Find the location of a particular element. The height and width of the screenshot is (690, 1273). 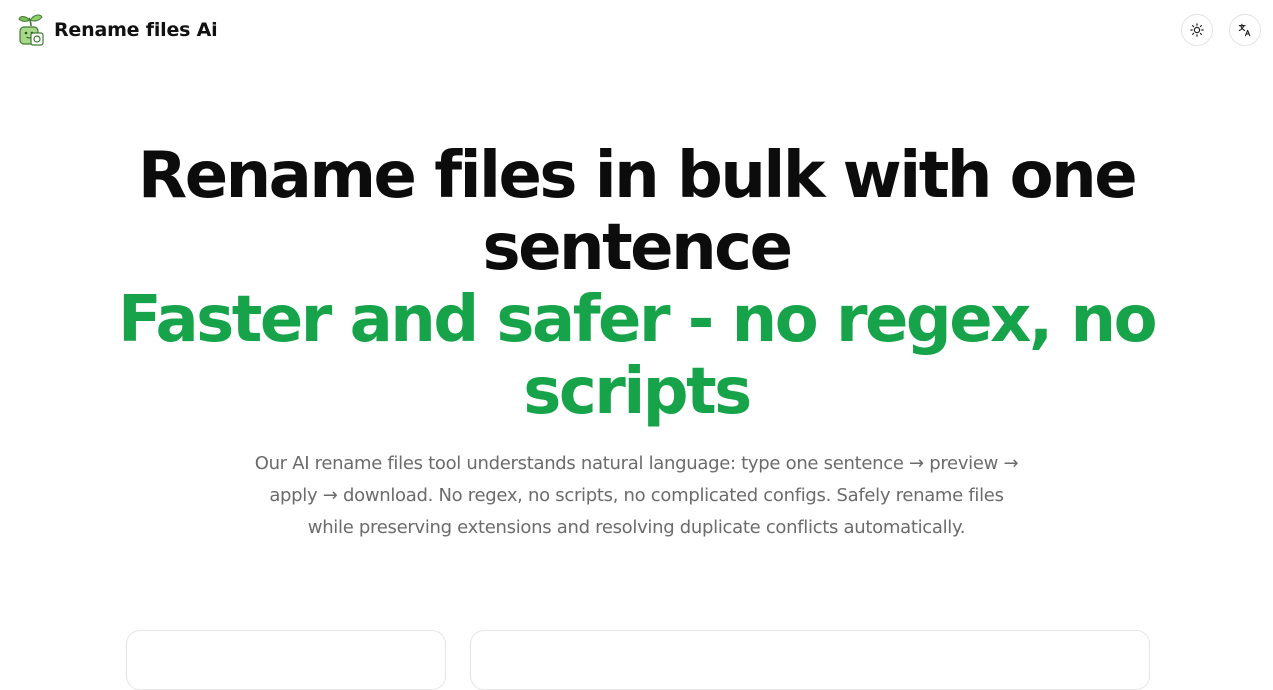

language-switch-button is located at coordinates (1245, 30).